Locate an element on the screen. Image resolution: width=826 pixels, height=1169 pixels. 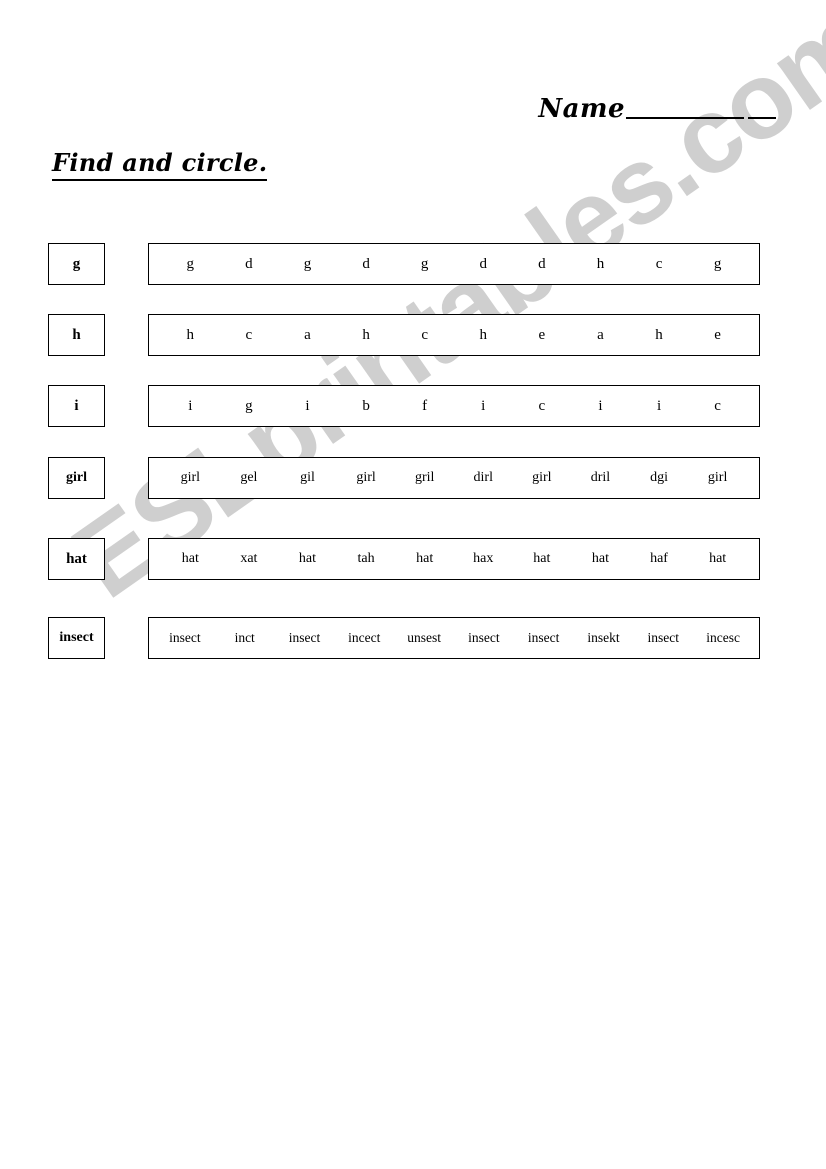
answer-item: dril is located at coordinates (600, 478).